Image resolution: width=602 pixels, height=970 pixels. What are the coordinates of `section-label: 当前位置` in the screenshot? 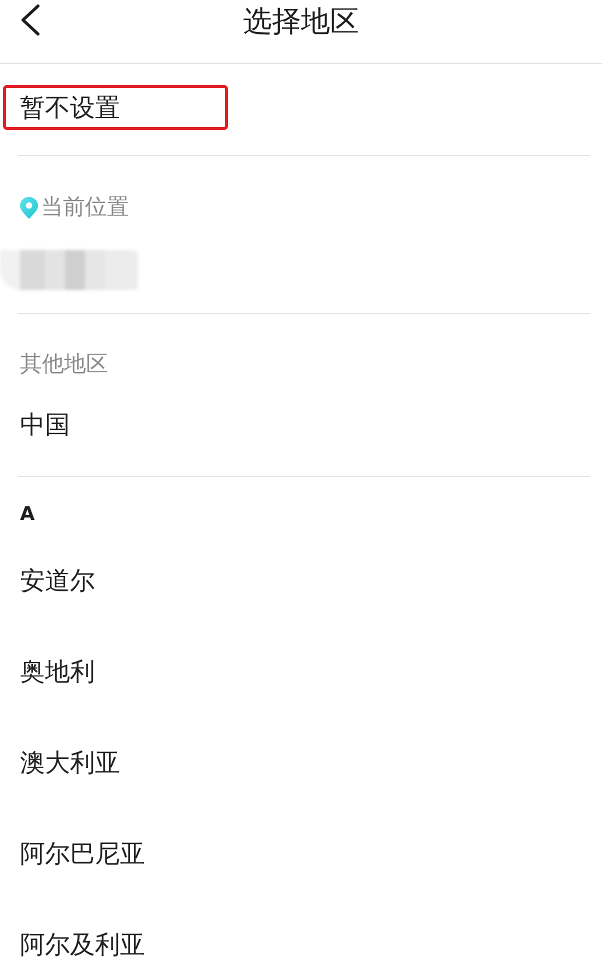 It's located at (85, 208).